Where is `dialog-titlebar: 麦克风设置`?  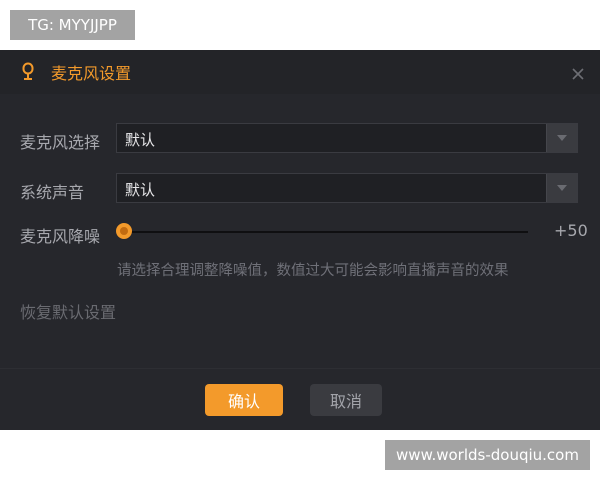
dialog-titlebar: 麦克风设置 is located at coordinates (300, 72).